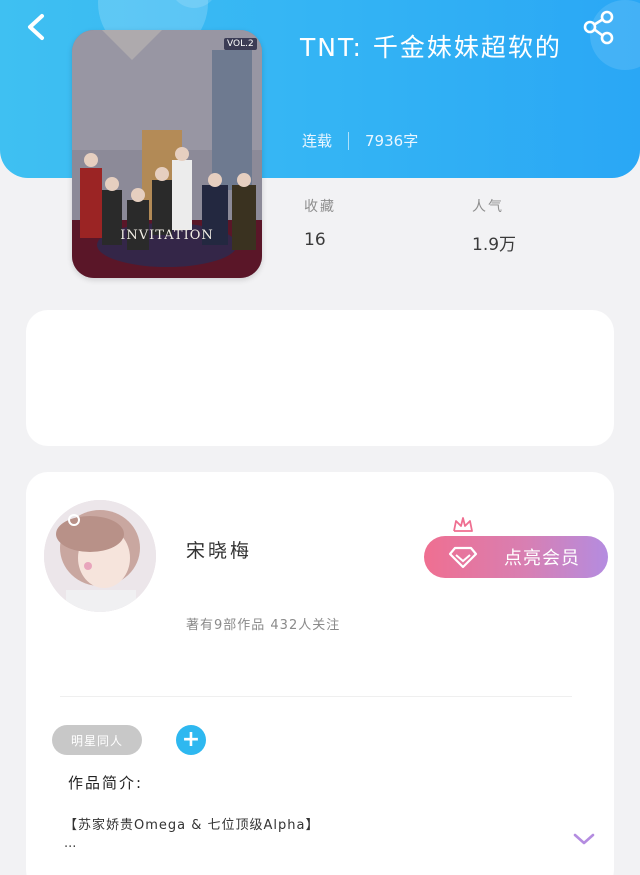 This screenshot has height=875, width=640. What do you see at coordinates (320, 223) in the screenshot?
I see `favorites-stat: 收藏 16` at bounding box center [320, 223].